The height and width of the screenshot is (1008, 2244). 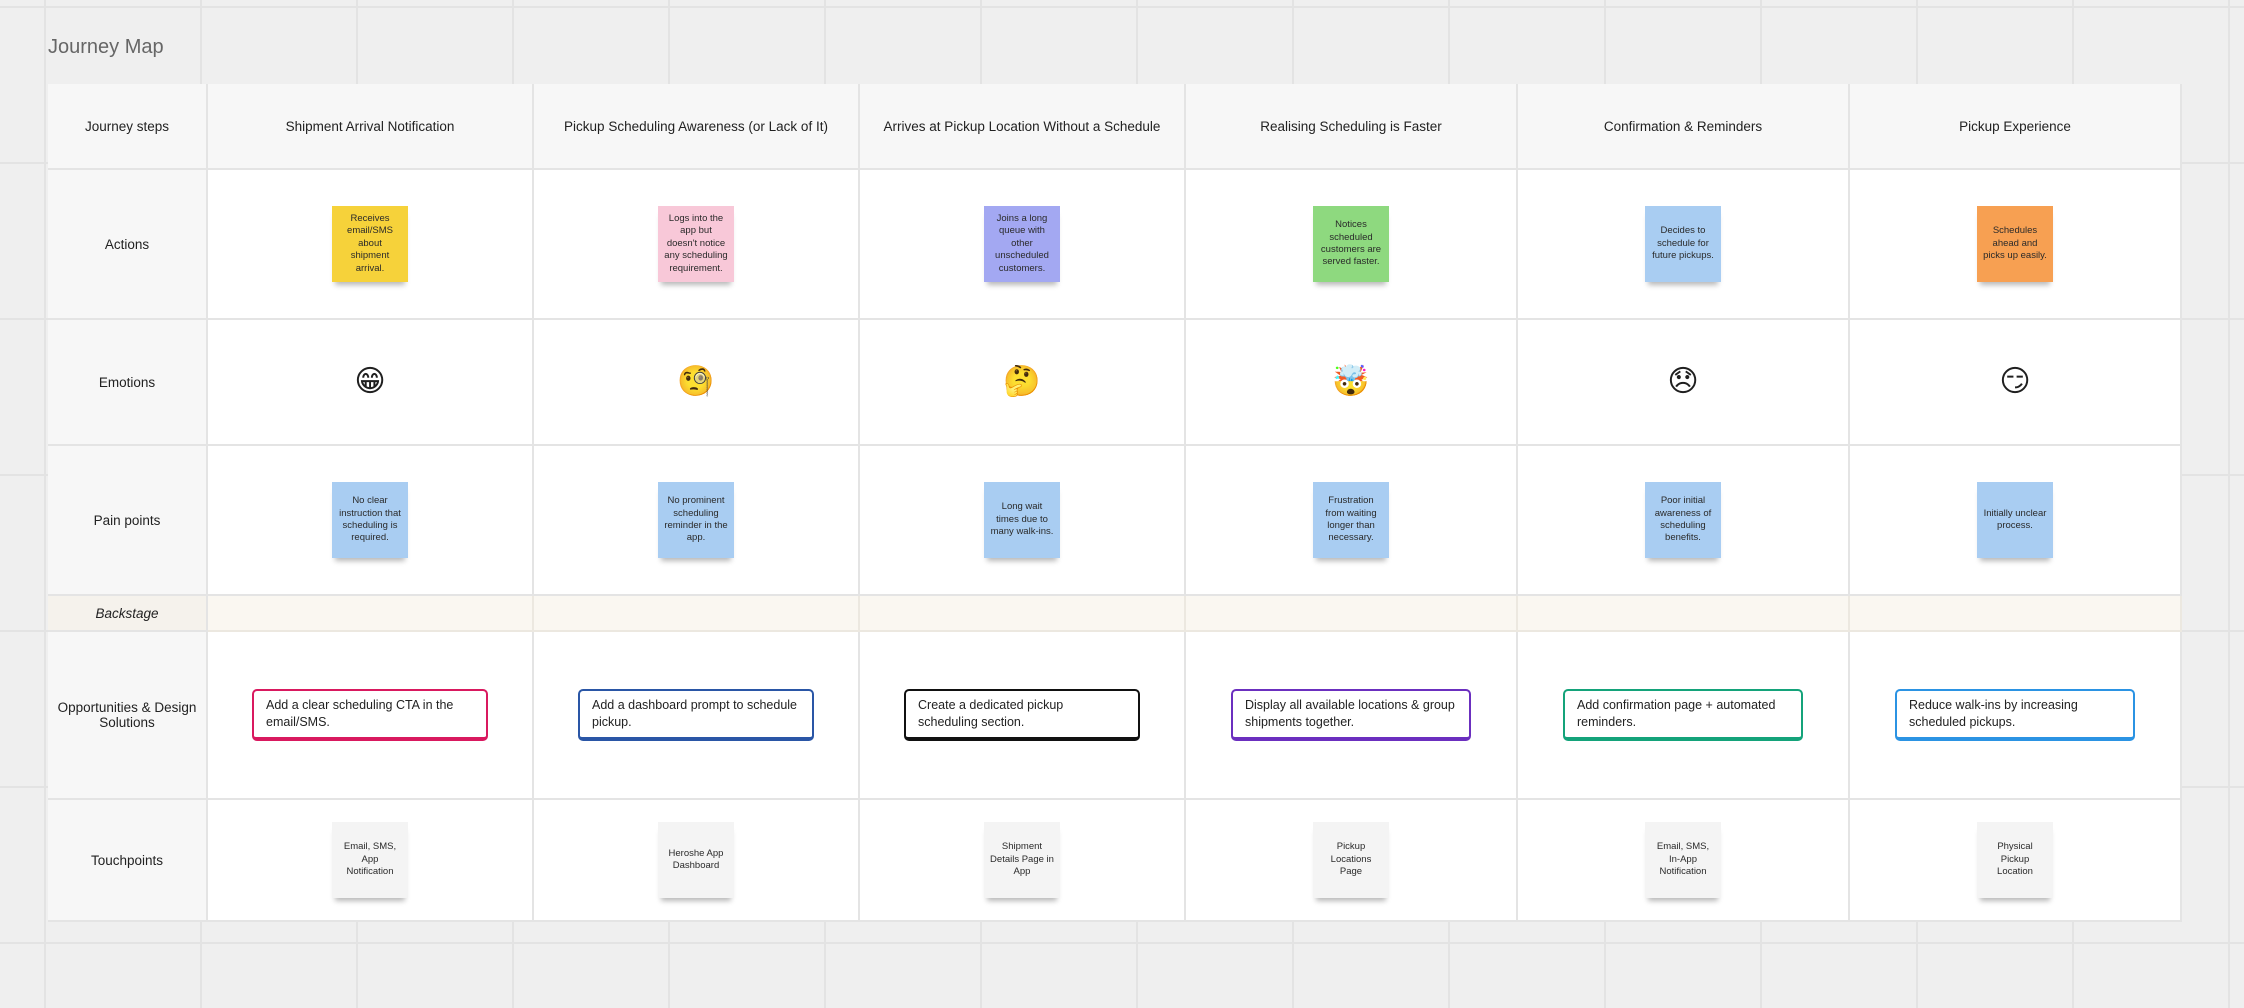 I want to click on smirking-face-emoji-icon: 😏, so click(x=2014, y=382).